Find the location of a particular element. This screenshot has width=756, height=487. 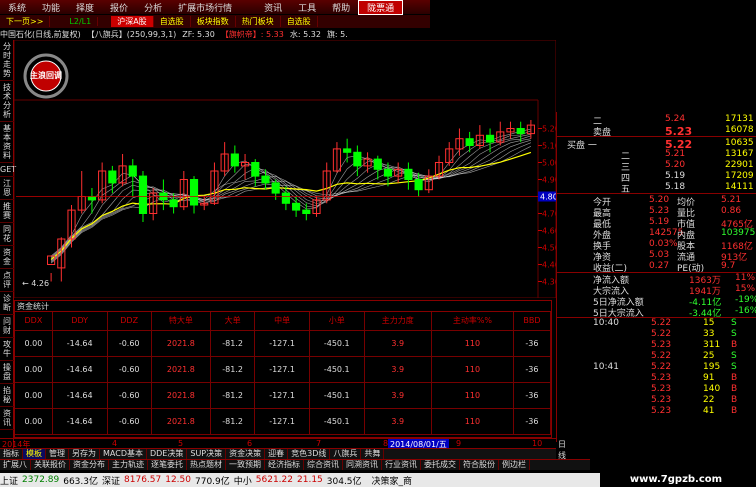

capital-col-header: 大单 is located at coordinates (233, 321).